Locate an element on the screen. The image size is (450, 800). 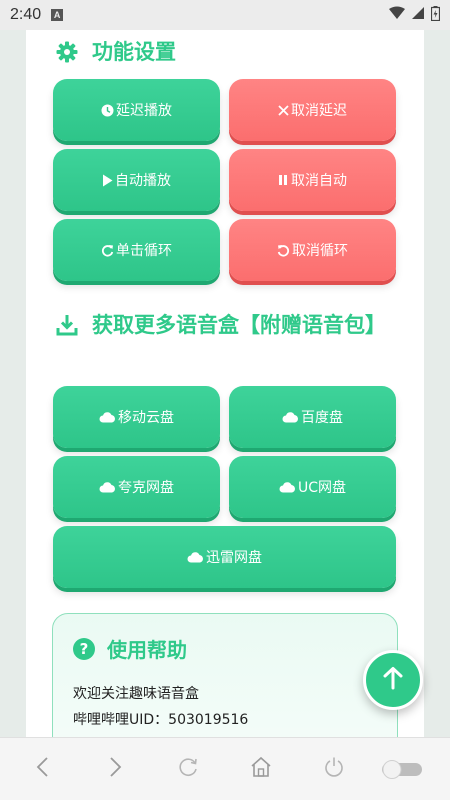
quark-button: 夸克网盘 is located at coordinates (136, 487).